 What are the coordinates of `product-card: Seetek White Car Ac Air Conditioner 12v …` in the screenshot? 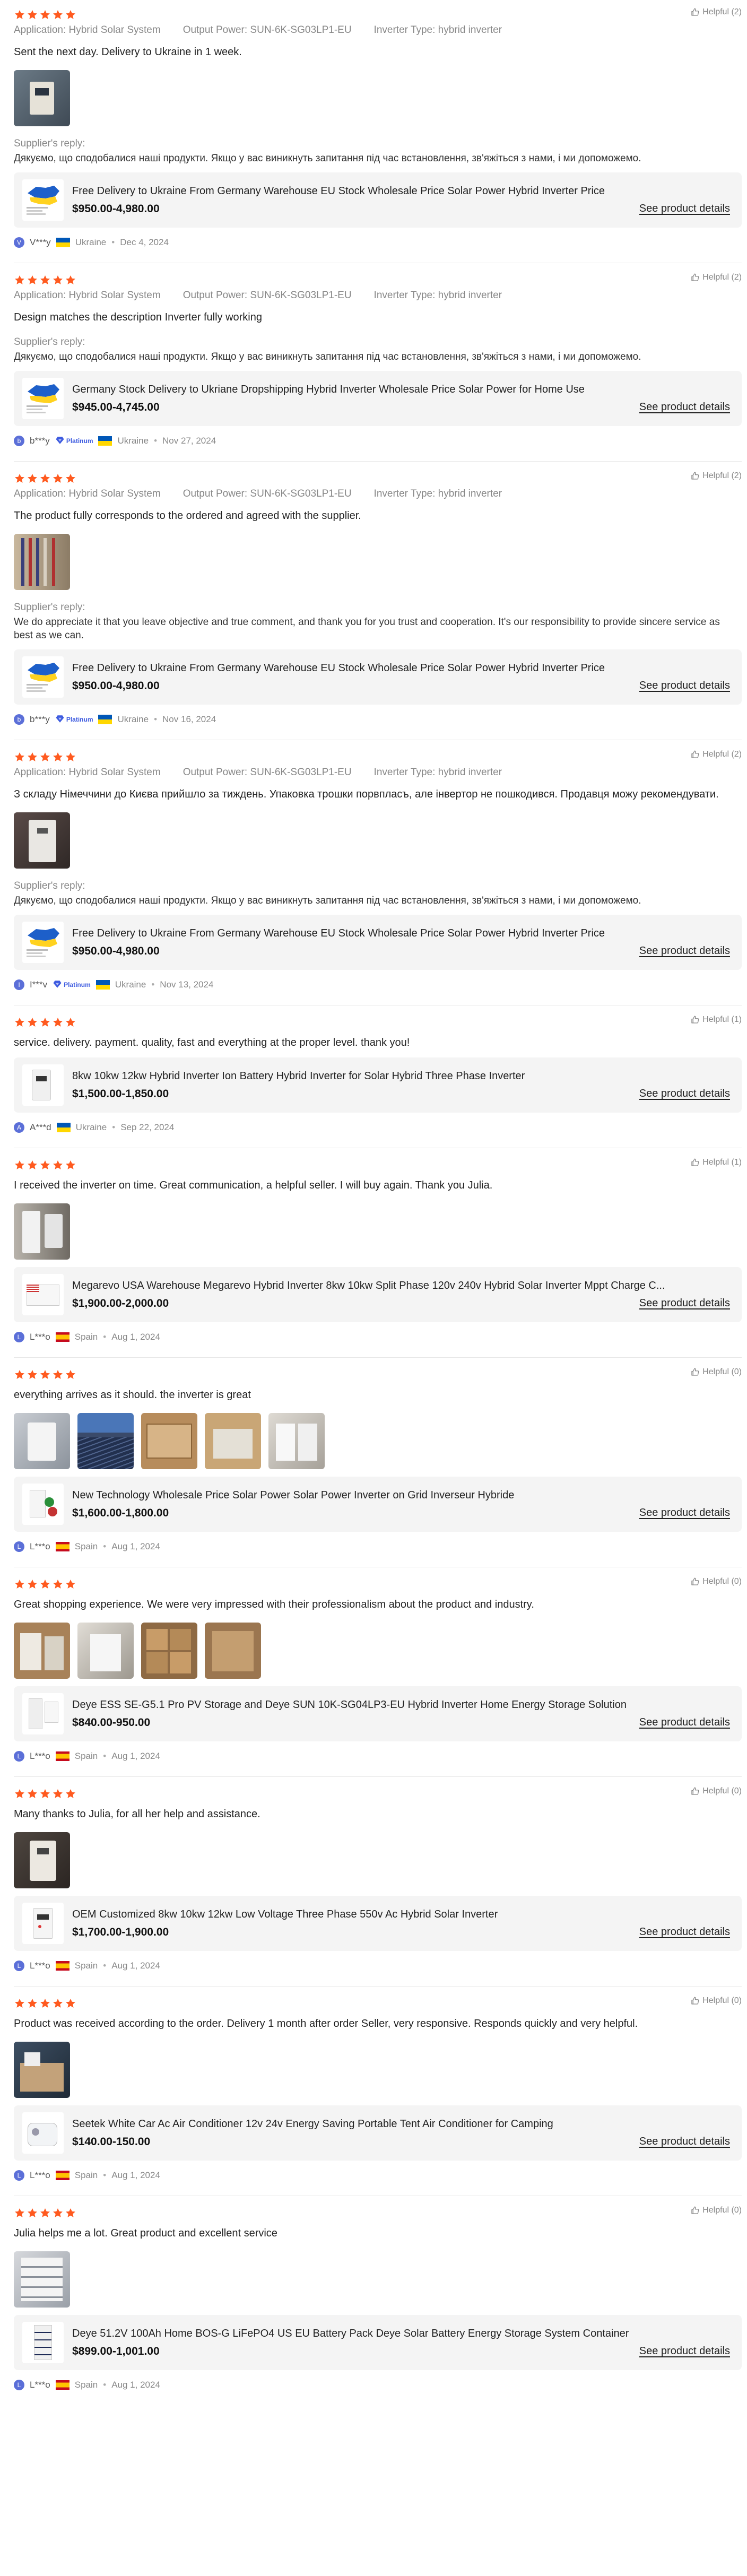 It's located at (378, 2133).